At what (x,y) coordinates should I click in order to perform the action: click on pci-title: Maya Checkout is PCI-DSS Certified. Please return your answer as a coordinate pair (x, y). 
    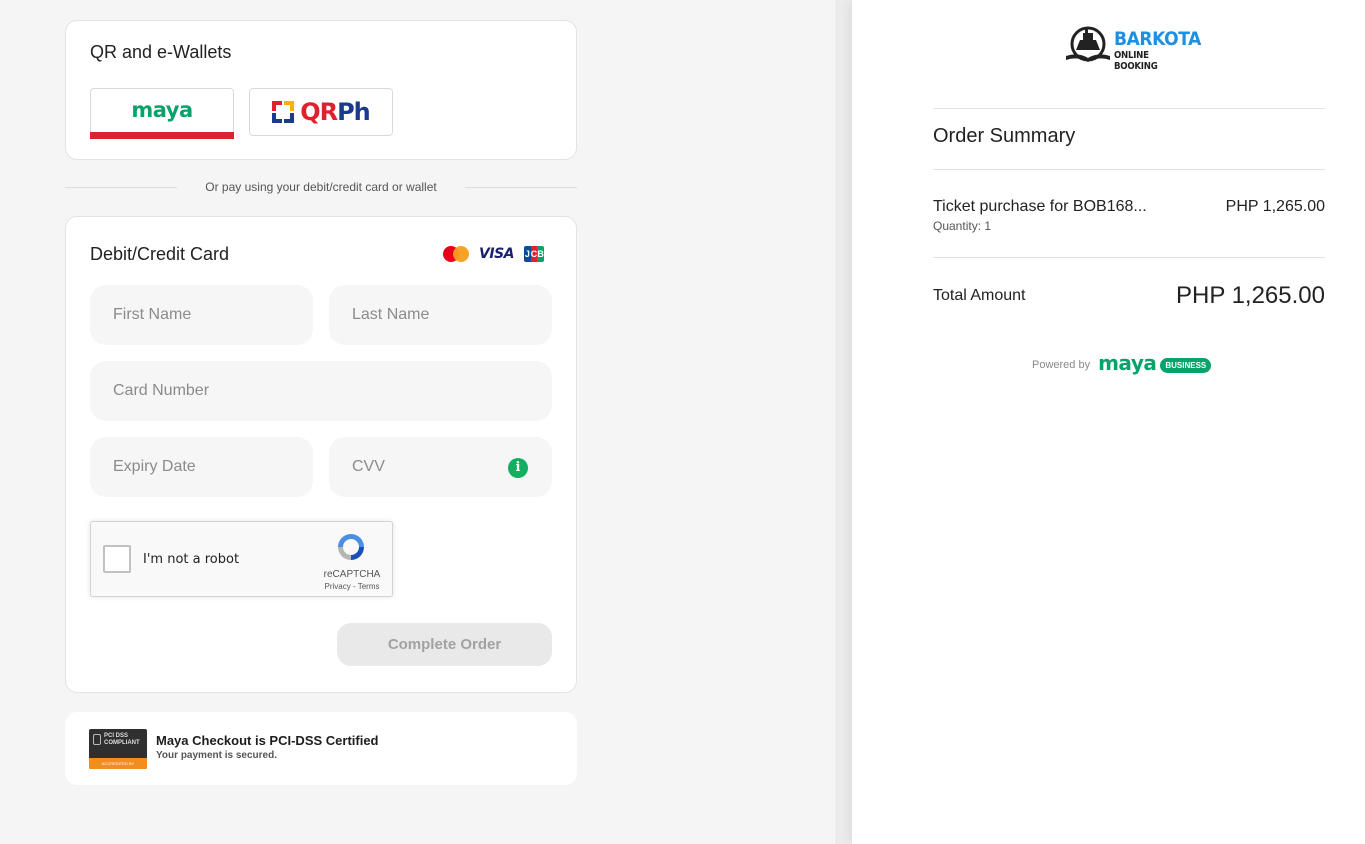
    Looking at the image, I should click on (267, 740).